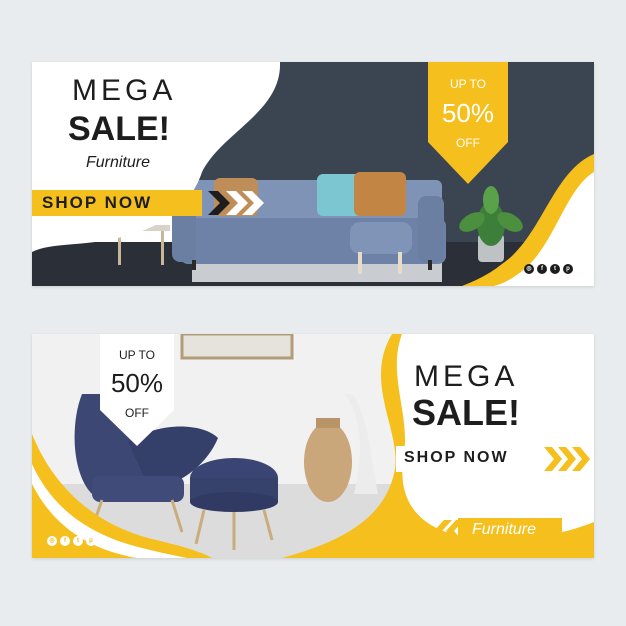 The height and width of the screenshot is (626, 626). What do you see at coordinates (237, 347) in the screenshot?
I see `wall-frame` at bounding box center [237, 347].